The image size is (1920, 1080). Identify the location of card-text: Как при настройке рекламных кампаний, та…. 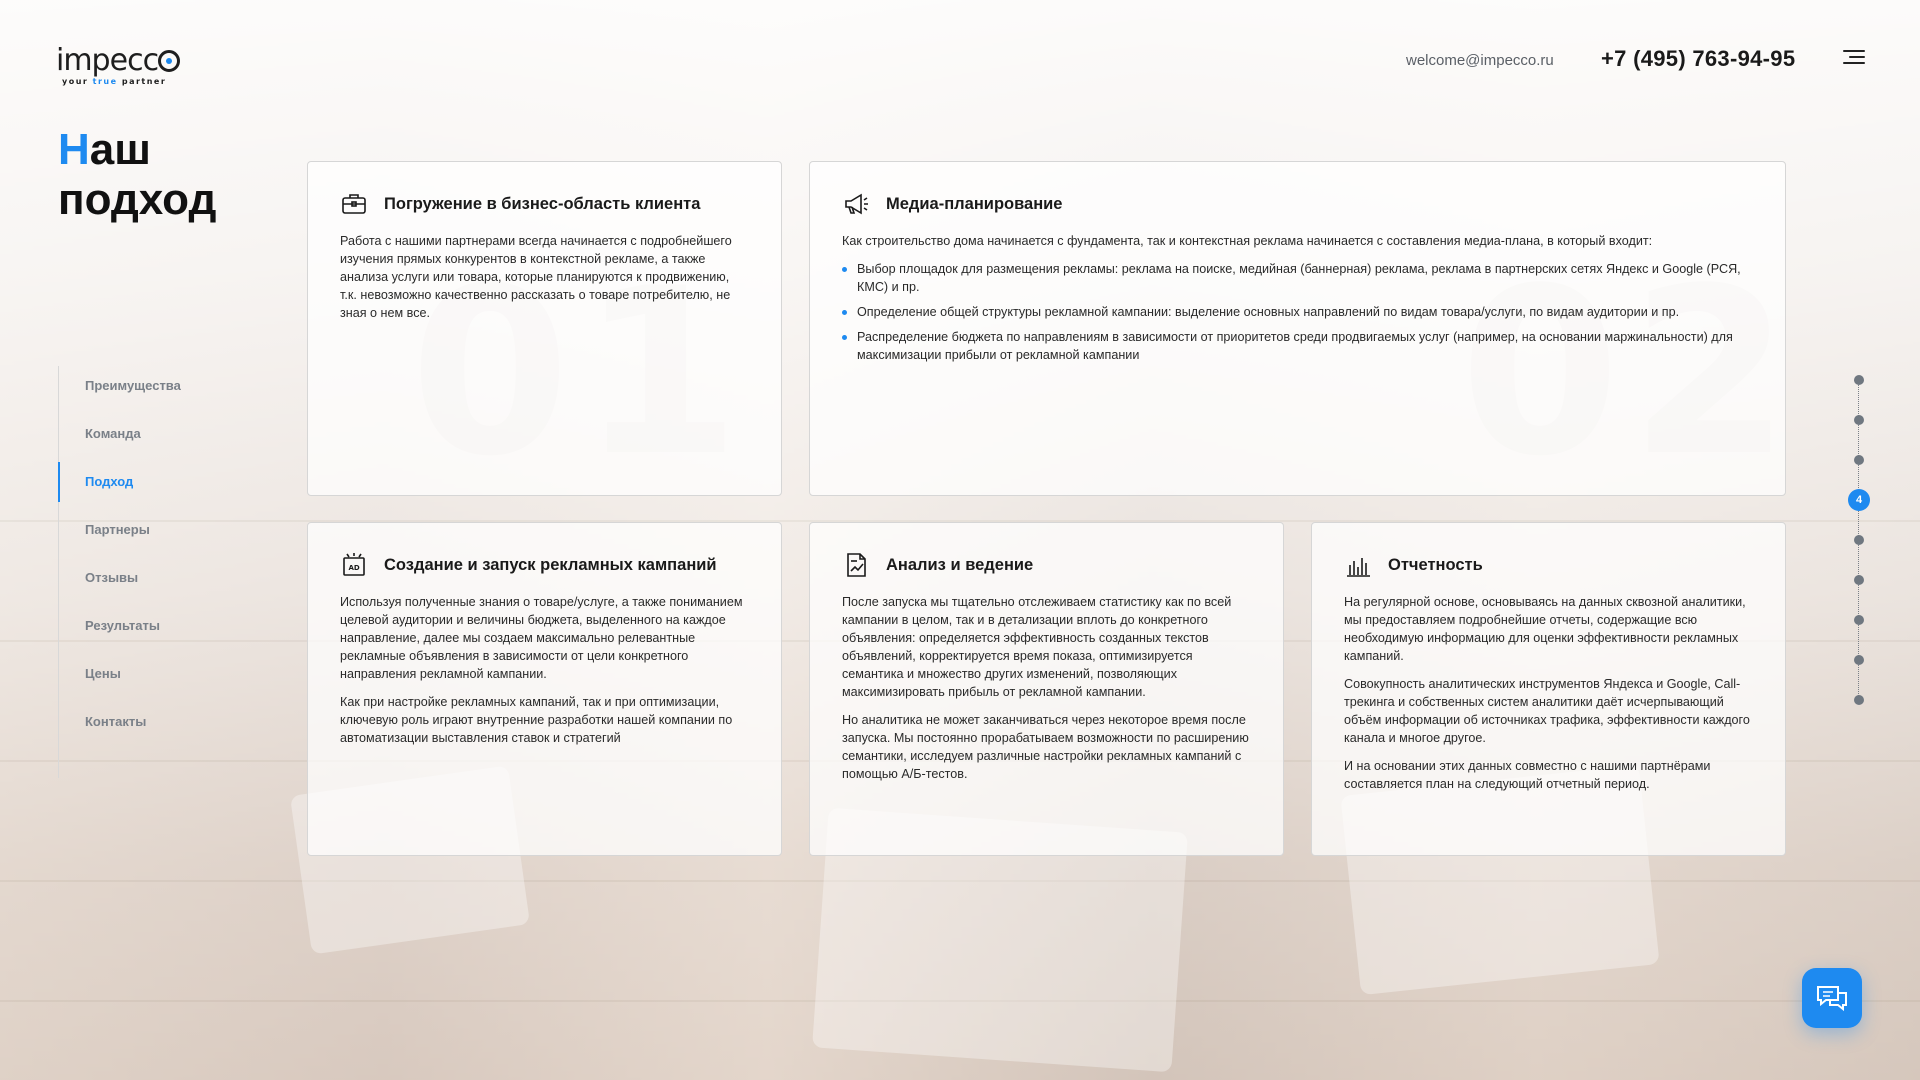
(536, 720).